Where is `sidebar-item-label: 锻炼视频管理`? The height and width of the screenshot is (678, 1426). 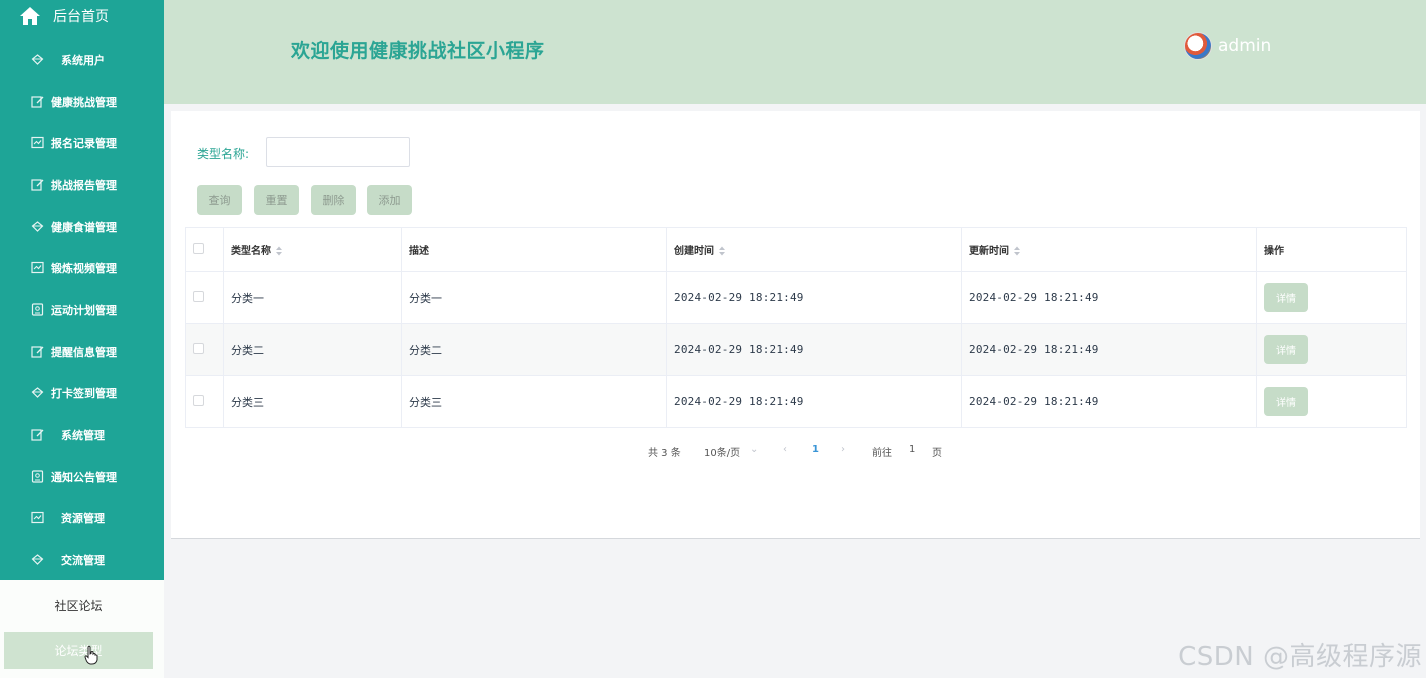 sidebar-item-label: 锻炼视频管理 is located at coordinates (84, 268).